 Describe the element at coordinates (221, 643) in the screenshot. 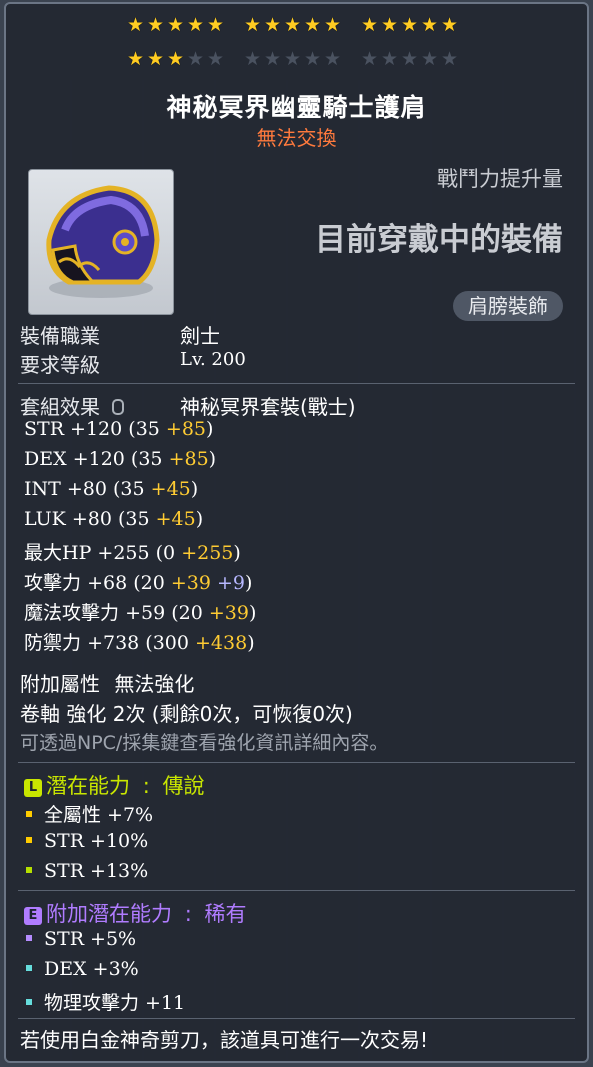

I see `stat-bonus: +438` at that location.